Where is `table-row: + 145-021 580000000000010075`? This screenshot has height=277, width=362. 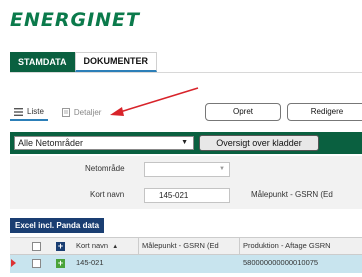 table-row: + 145-021 580000000000010075 is located at coordinates (186, 264).